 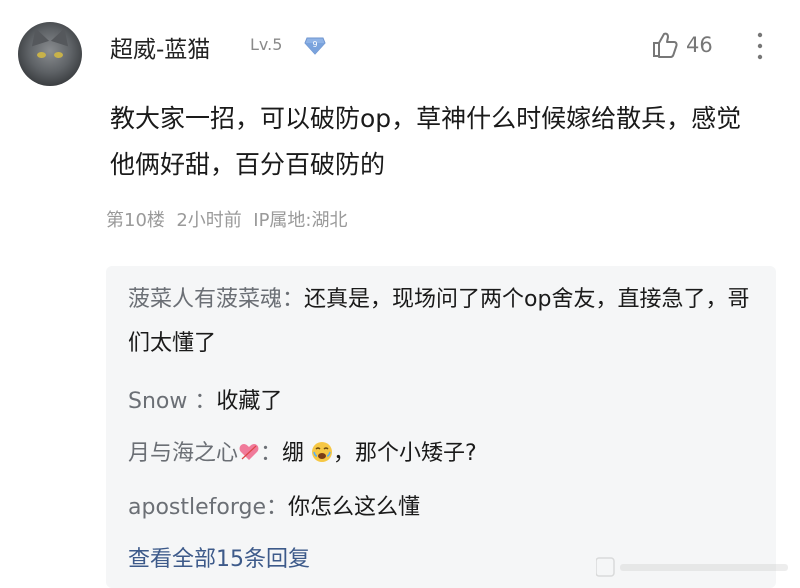 I want to click on heart-emoji-icon, so click(x=249, y=452).